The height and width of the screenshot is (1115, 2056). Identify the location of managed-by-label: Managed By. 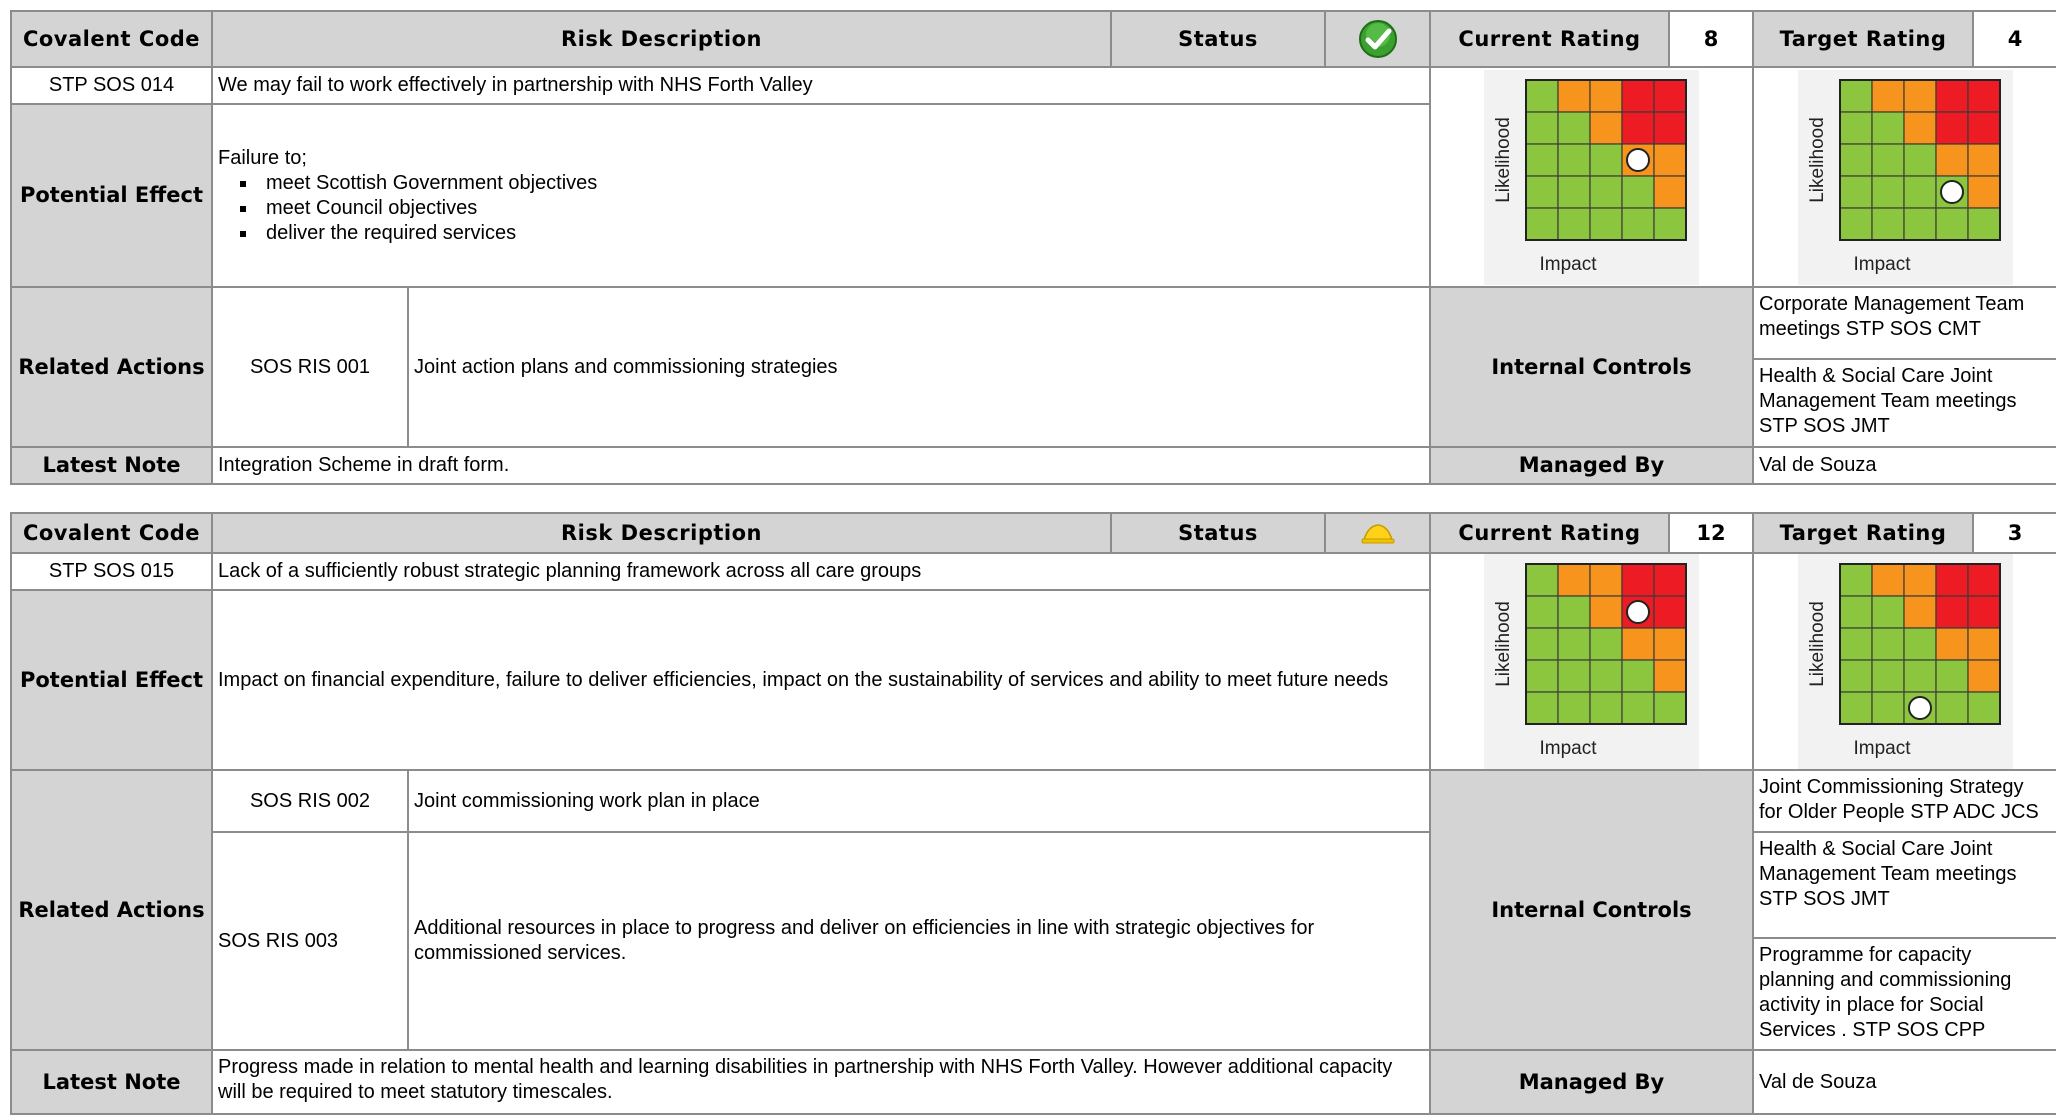
(1591, 465).